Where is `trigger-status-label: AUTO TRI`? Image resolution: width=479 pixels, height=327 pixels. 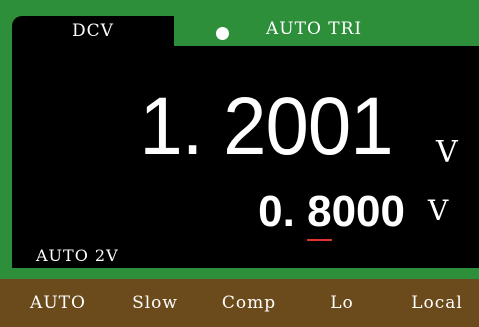
trigger-status-label: AUTO TRI is located at coordinates (314, 29).